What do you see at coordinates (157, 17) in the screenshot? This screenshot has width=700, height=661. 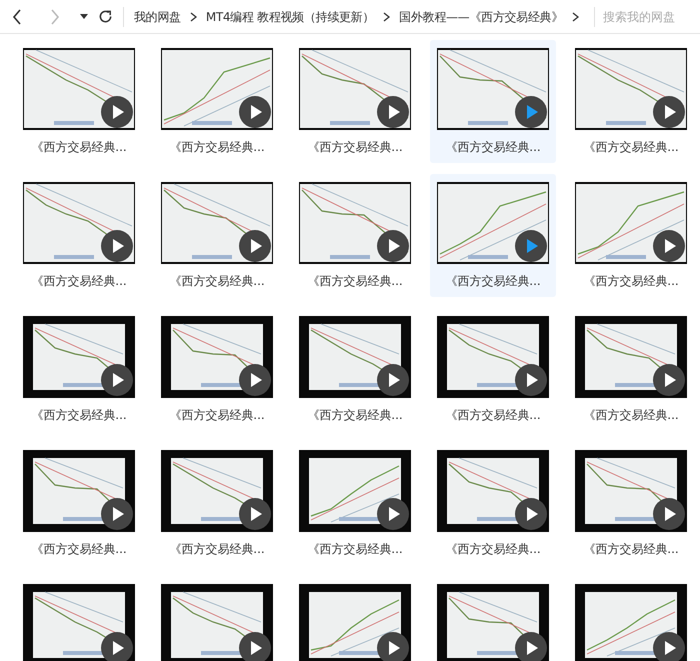 I see `breadcrumb-link: 我的网盘` at bounding box center [157, 17].